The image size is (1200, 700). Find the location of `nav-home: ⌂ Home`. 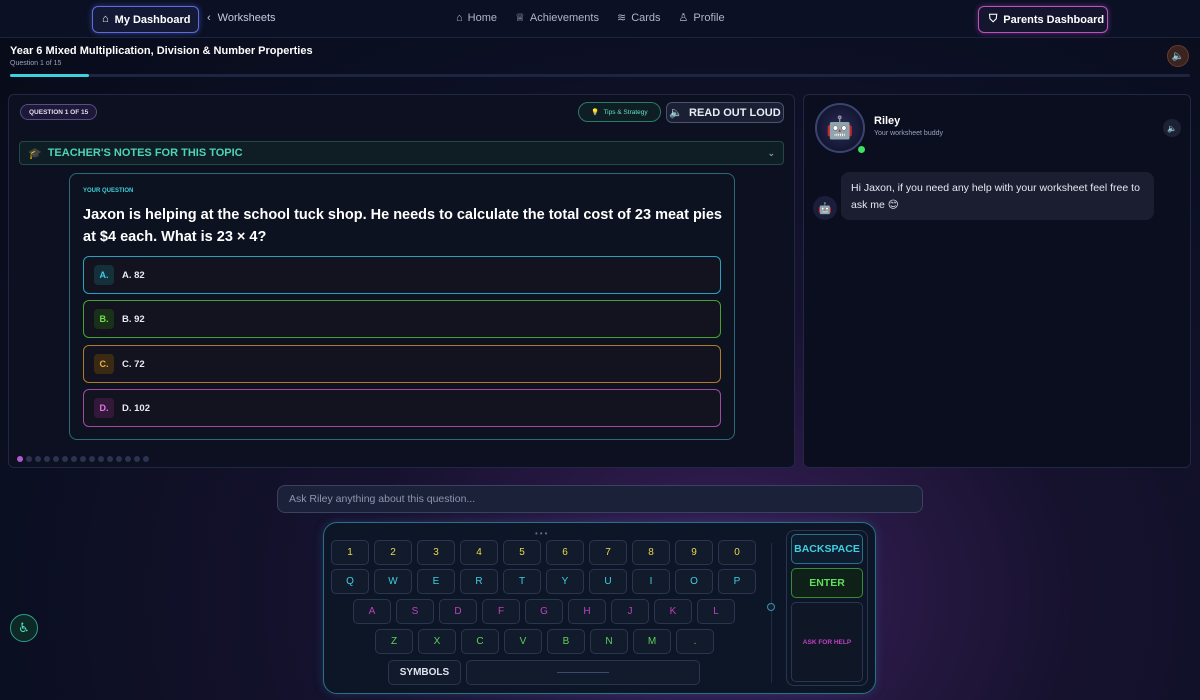

nav-home: ⌂ Home is located at coordinates (476, 18).